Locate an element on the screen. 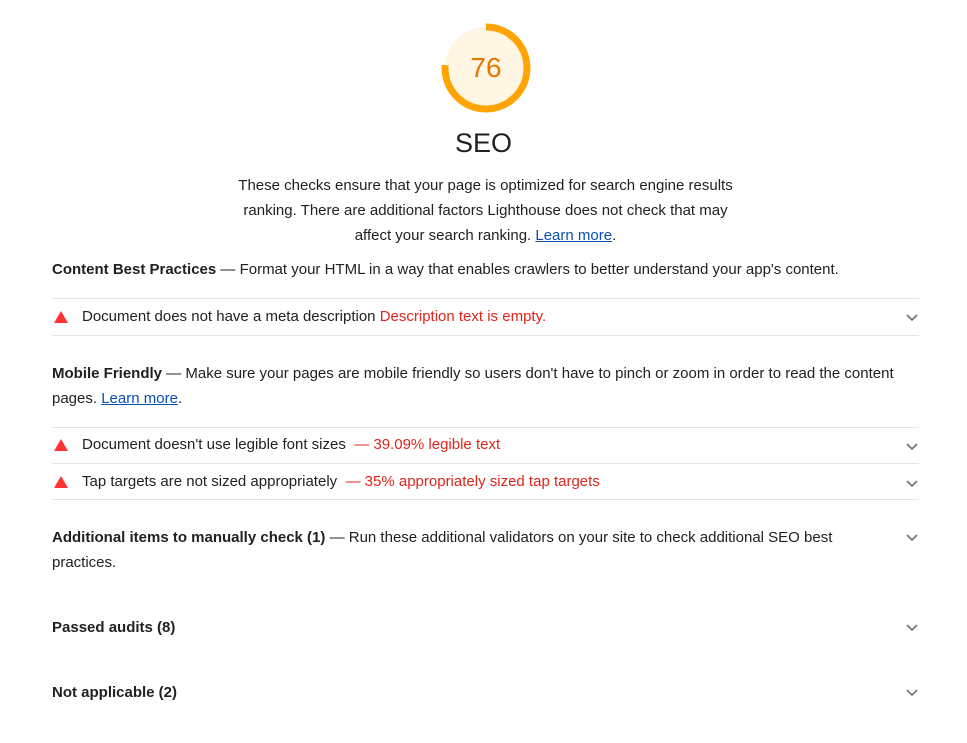  audit-display-value: Description text is empty. is located at coordinates (463, 316).